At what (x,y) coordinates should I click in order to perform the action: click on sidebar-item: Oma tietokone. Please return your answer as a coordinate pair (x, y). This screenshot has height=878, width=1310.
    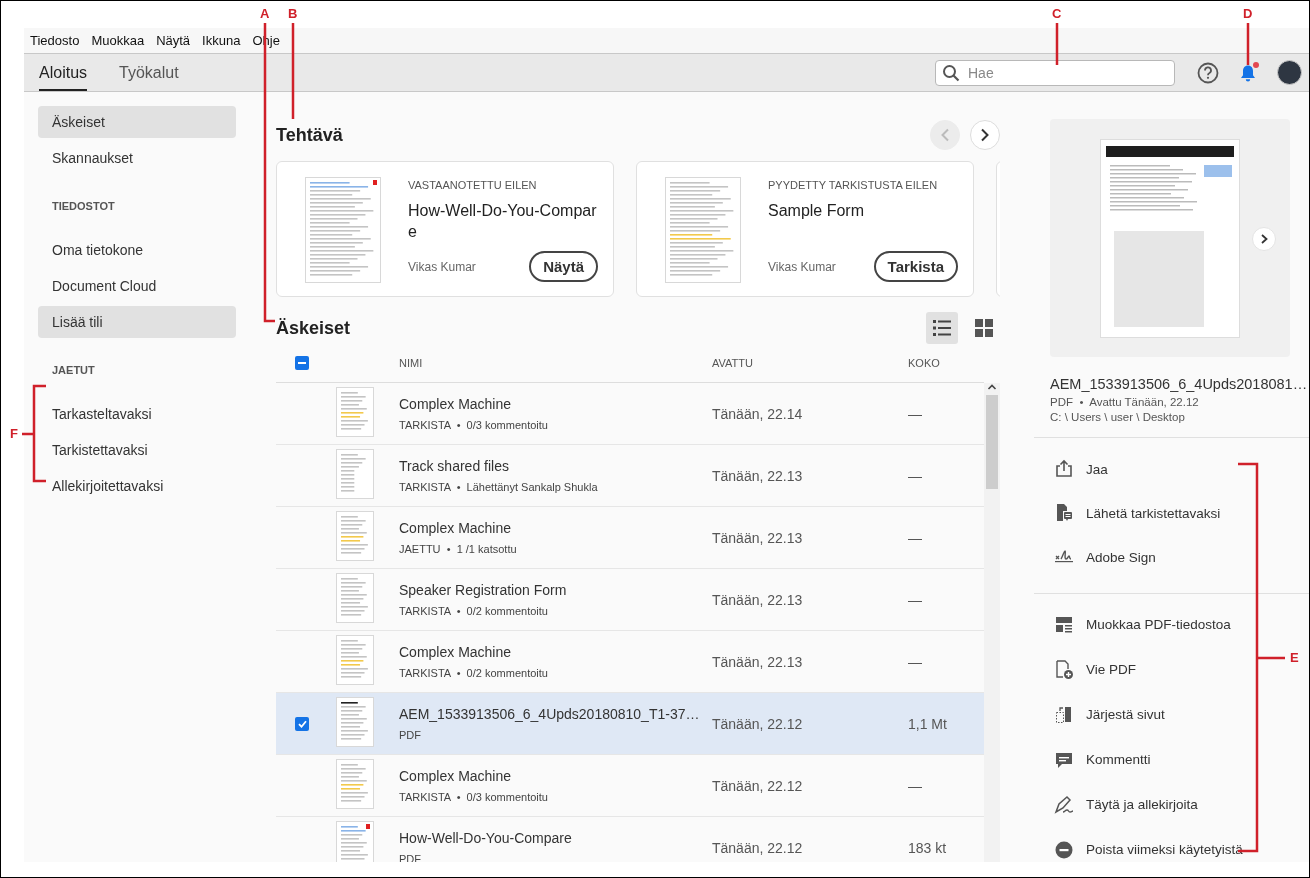
    Looking at the image, I should click on (137, 250).